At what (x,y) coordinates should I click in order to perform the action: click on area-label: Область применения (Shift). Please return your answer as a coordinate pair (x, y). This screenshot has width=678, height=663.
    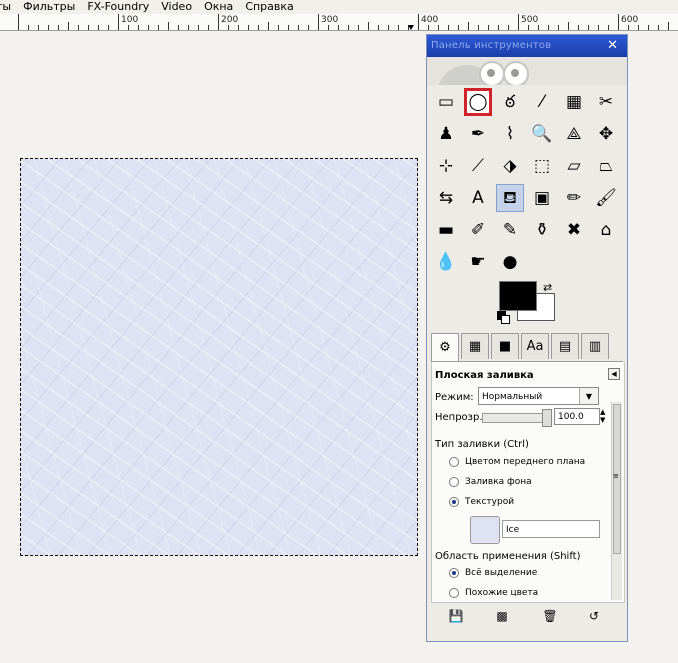
    Looking at the image, I should click on (508, 556).